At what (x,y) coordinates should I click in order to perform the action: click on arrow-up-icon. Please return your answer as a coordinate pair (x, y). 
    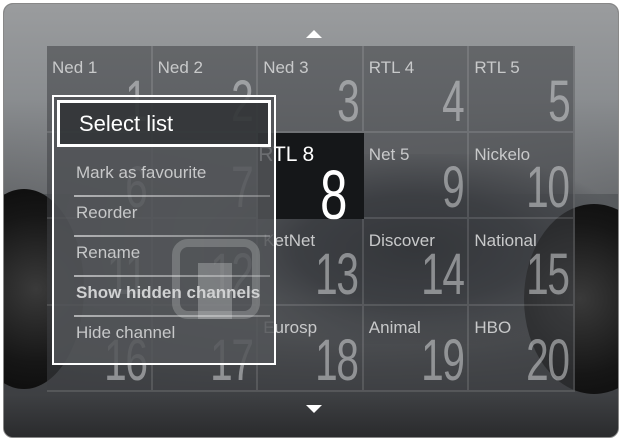
    Looking at the image, I should click on (314, 34).